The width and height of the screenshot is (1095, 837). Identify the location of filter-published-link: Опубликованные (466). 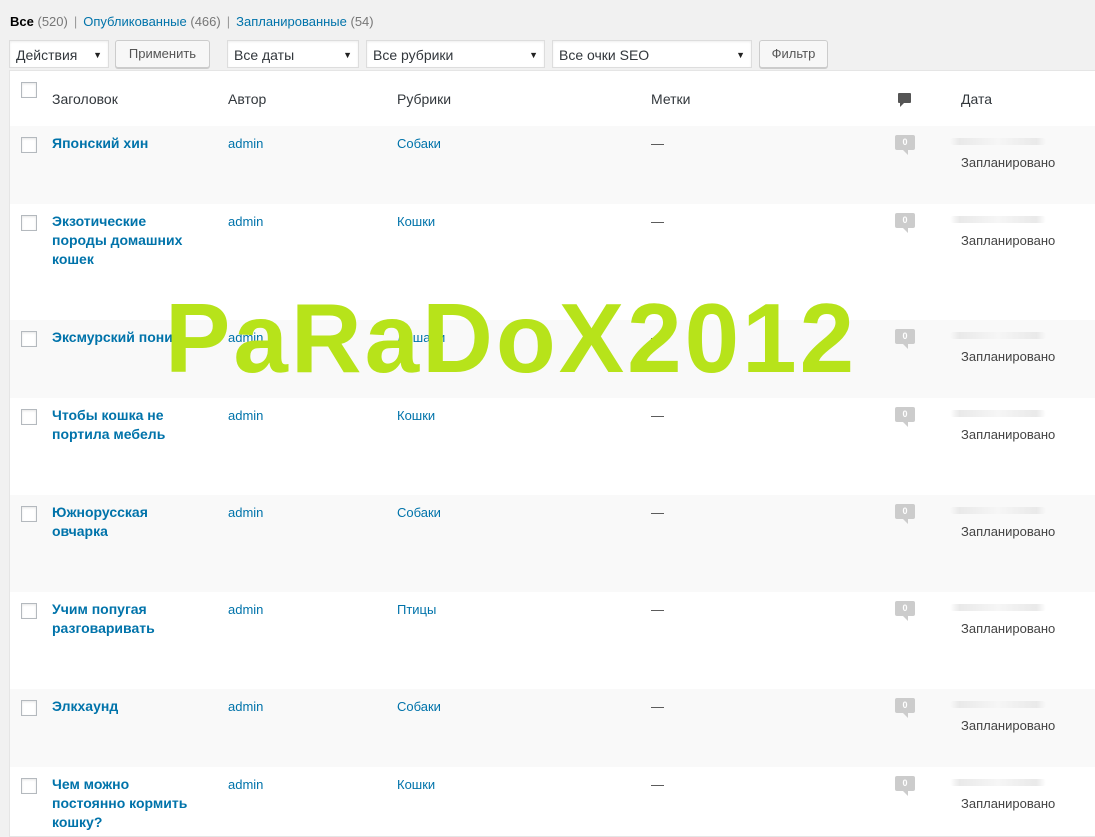
(151, 21).